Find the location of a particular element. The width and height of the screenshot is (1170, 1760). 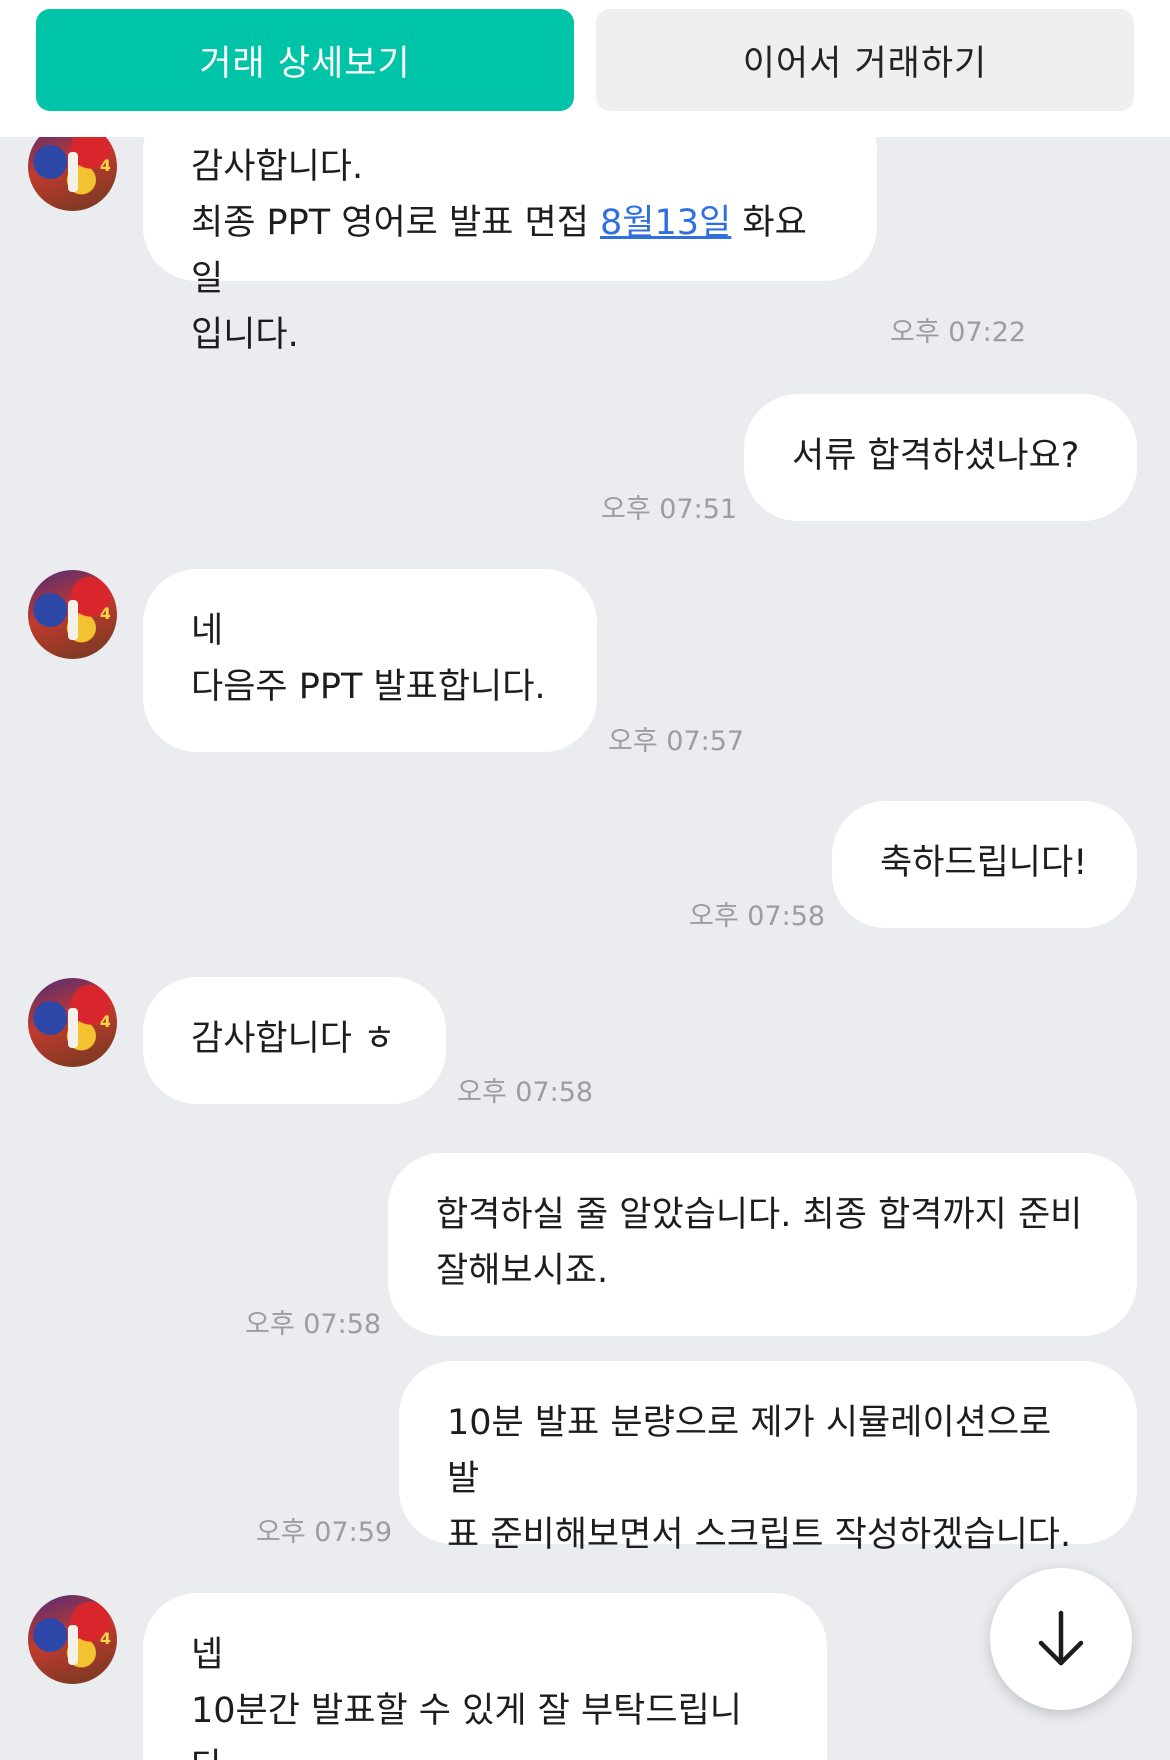

transaction-detail-button: 거래 상세보기 is located at coordinates (305, 60).